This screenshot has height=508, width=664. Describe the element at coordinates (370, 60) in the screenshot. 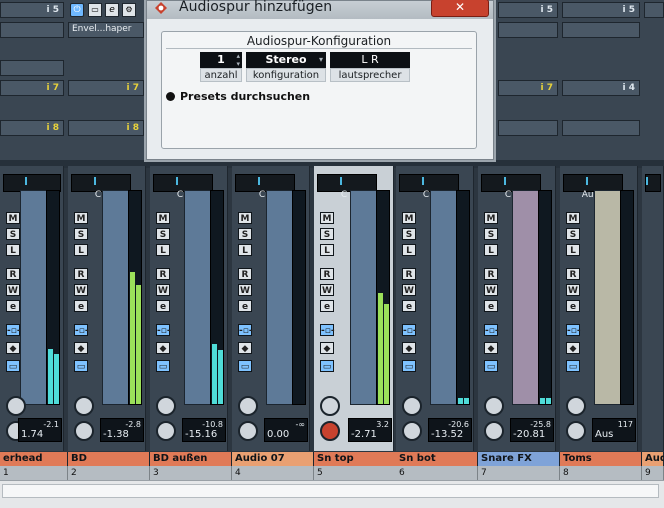

I see `speaker-field: L R` at that location.